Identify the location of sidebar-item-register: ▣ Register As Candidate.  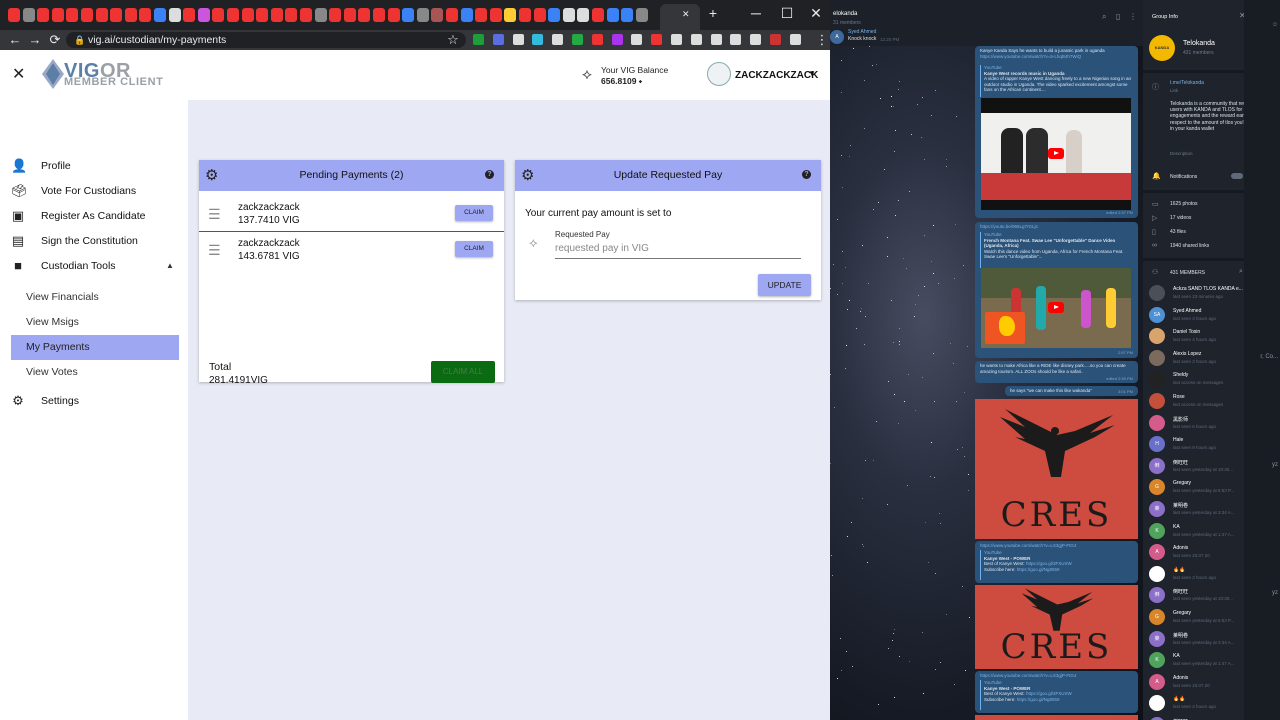
(94, 217).